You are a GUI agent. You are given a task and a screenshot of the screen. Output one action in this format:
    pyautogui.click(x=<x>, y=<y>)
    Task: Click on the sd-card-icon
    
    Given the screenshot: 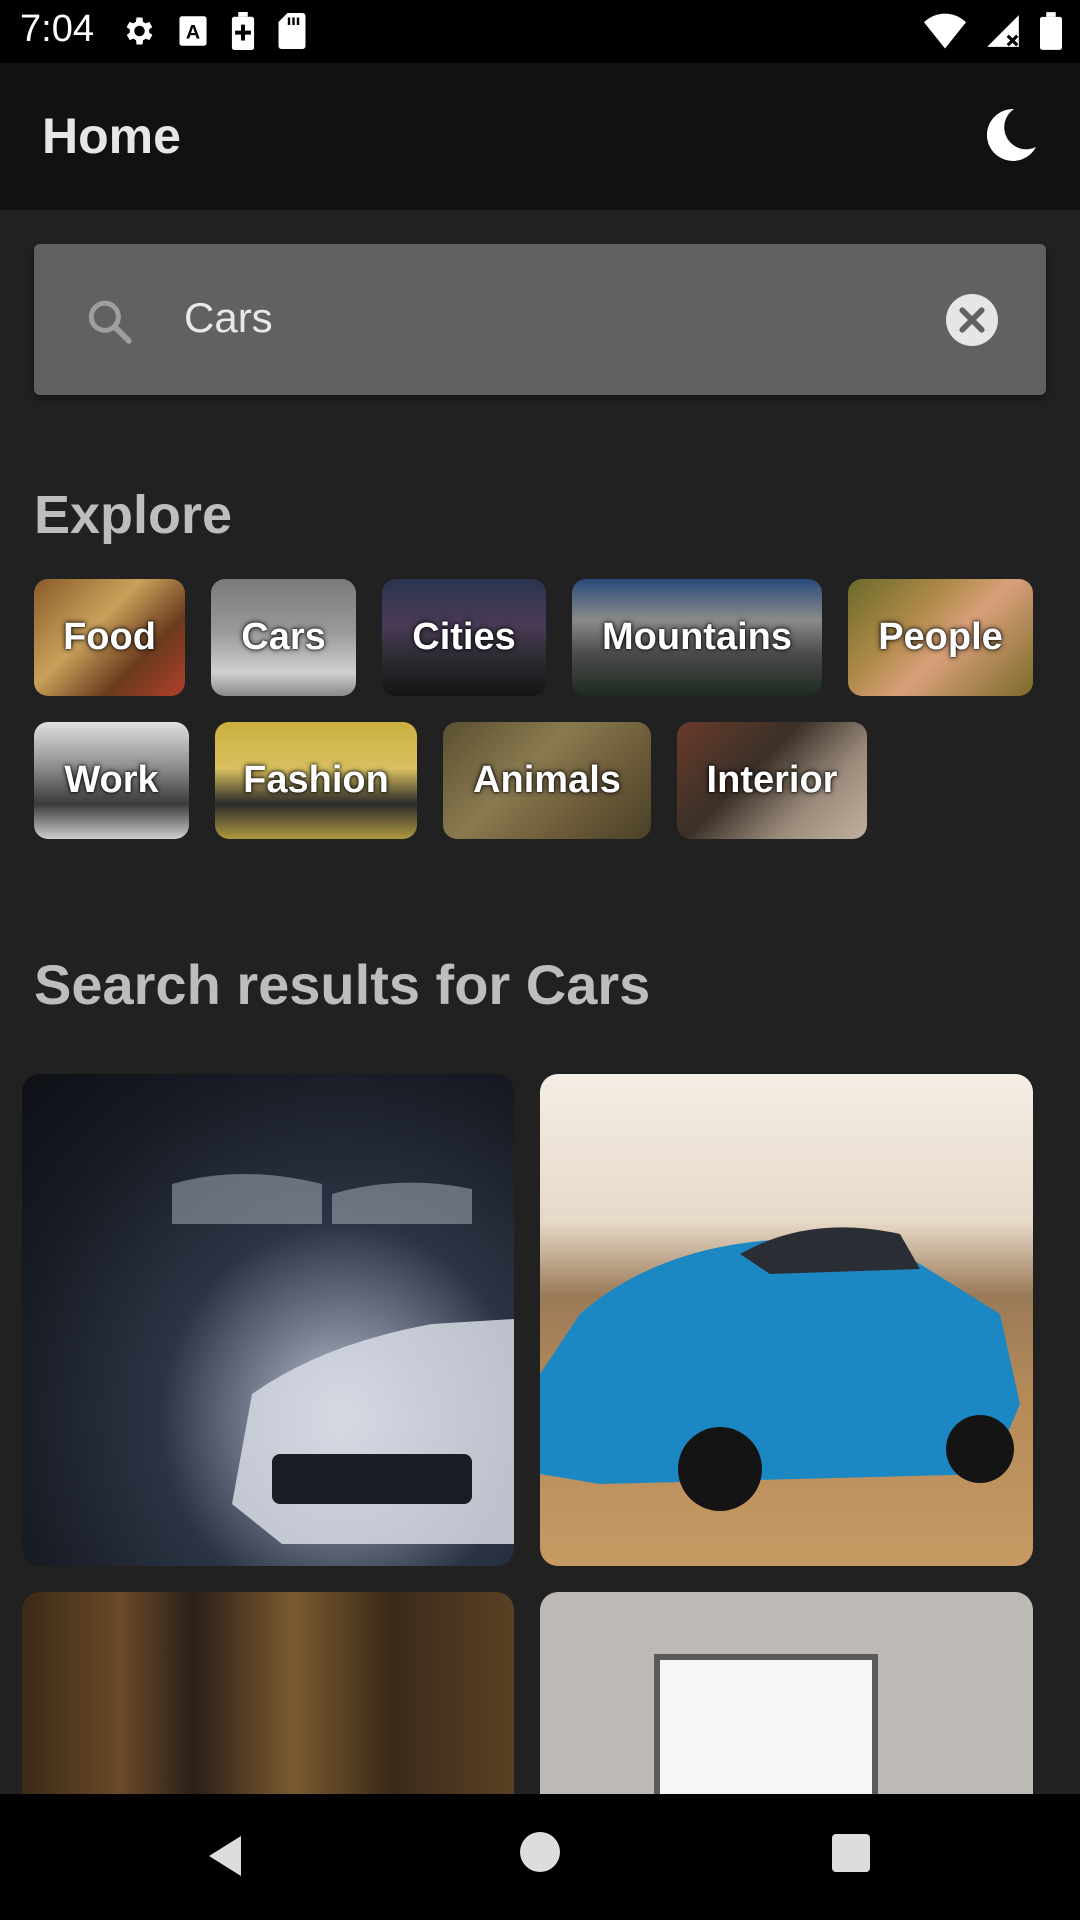 What is the action you would take?
    pyautogui.click(x=292, y=31)
    